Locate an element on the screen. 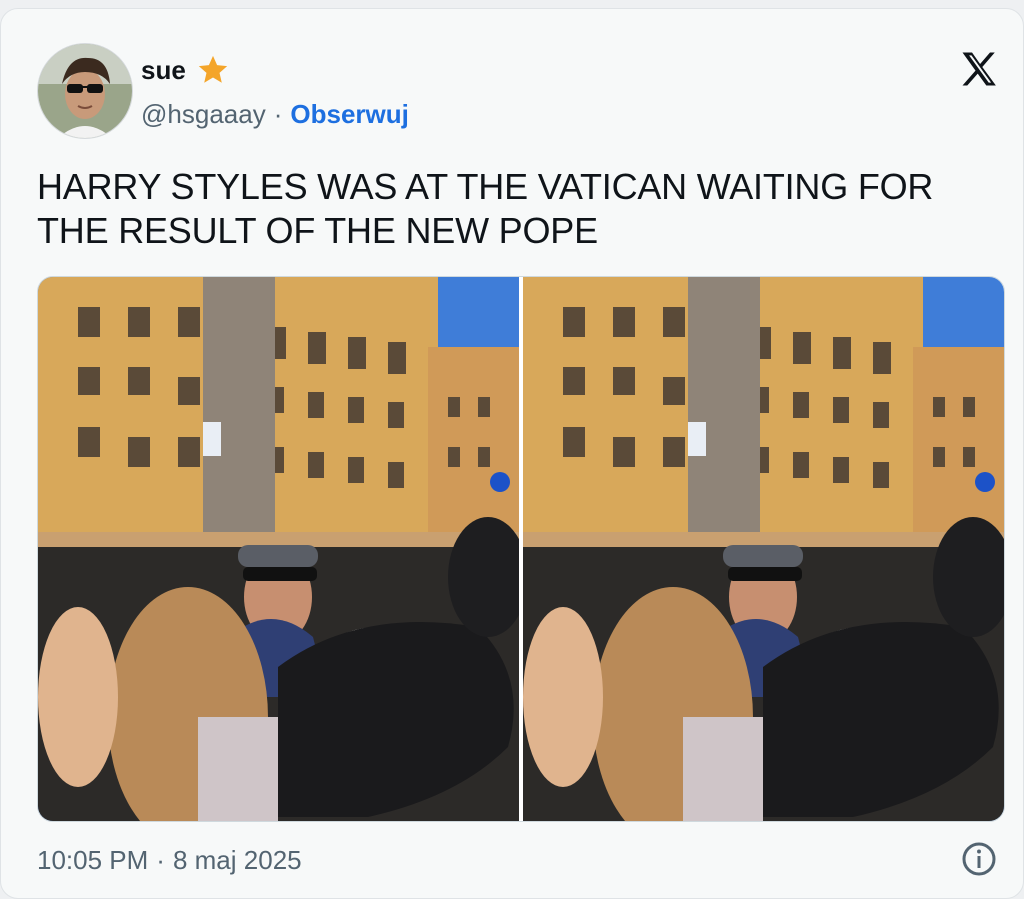 The image size is (1024, 899). tweet-time: 10:05 PM is located at coordinates (92, 860).